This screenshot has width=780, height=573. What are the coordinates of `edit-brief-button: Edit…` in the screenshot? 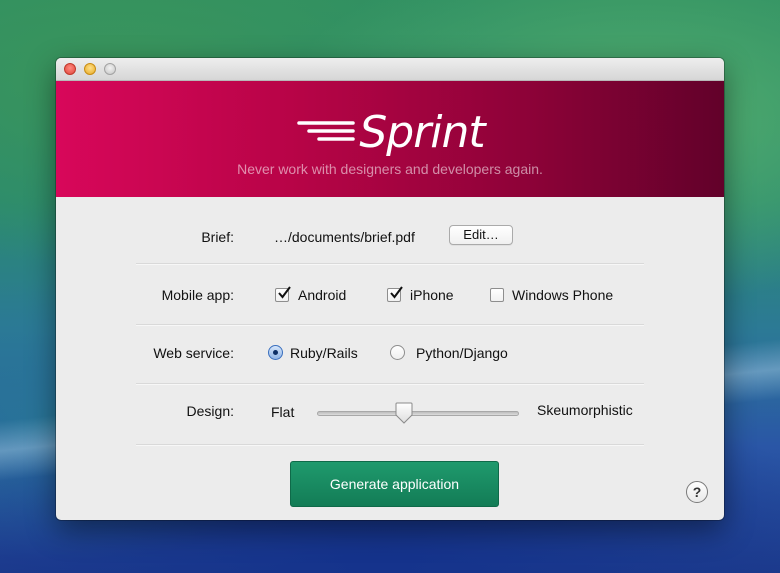 It's located at (481, 235).